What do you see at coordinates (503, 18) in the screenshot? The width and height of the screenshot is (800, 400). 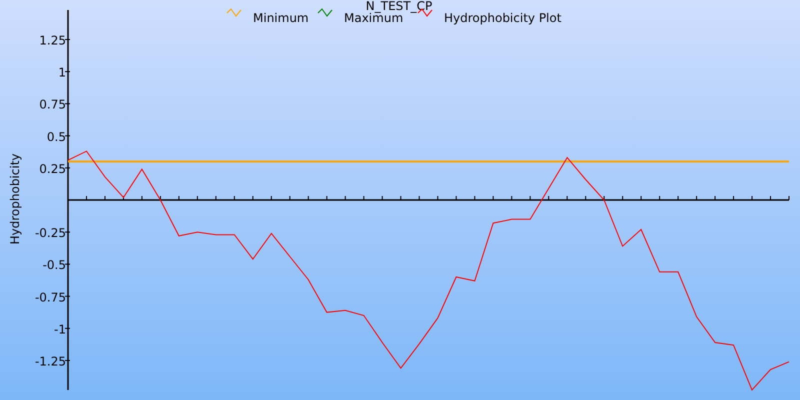 I see `legend-label: Hydrophobicity Plot` at bounding box center [503, 18].